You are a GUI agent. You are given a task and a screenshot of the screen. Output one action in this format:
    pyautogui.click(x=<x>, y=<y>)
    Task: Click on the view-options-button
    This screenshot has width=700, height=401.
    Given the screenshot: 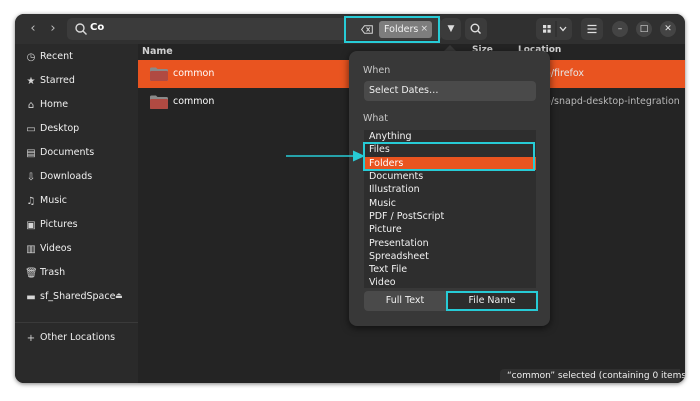 What is the action you would take?
    pyautogui.click(x=554, y=29)
    